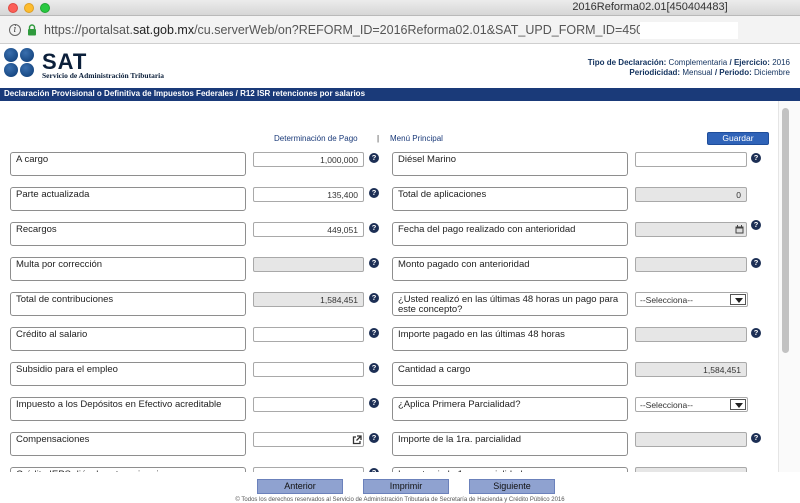 Image resolution: width=800 pixels, height=503 pixels. I want to click on field-credito-salario, so click(308, 334).